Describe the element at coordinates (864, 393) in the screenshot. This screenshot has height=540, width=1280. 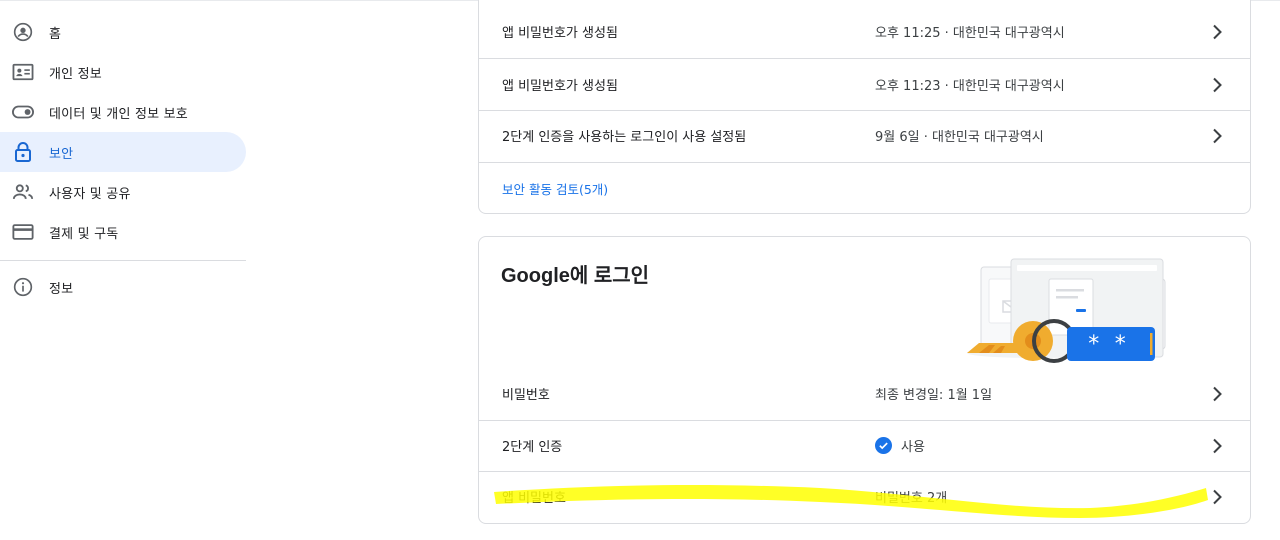
I see `password-row: 비밀번호 최종 변경일: 1월 1일` at that location.